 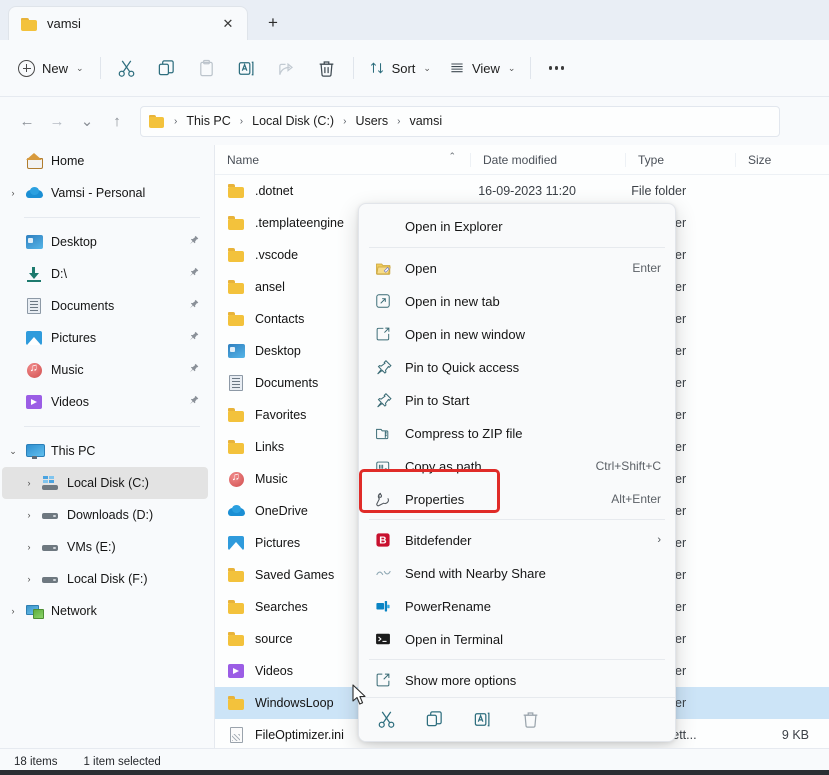 What do you see at coordinates (361, 696) in the screenshot?
I see `mouse-cursor` at bounding box center [361, 696].